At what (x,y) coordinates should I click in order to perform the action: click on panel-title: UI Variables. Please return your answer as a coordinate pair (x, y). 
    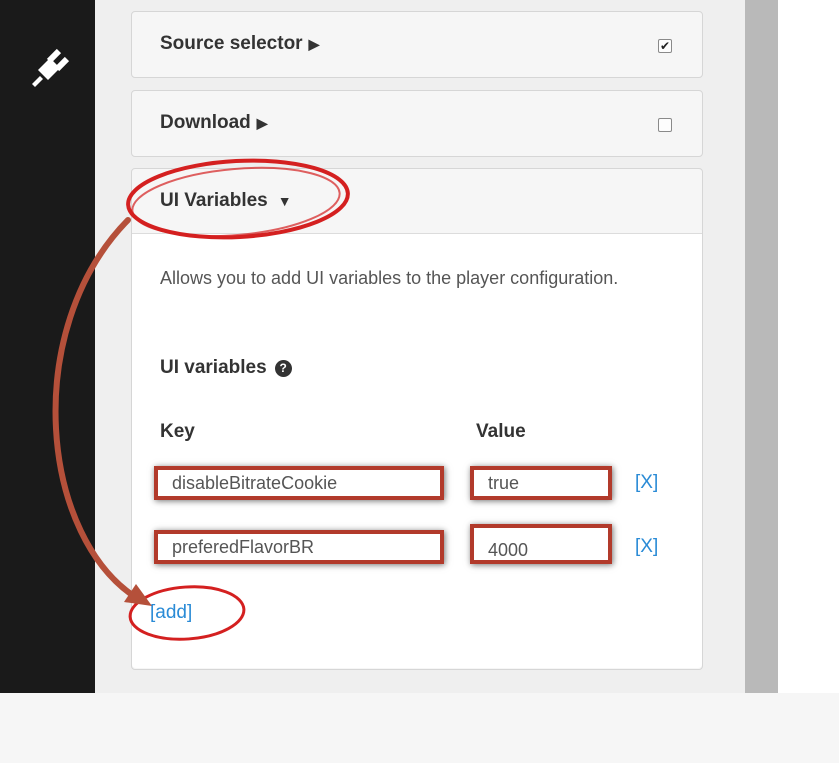
    Looking at the image, I should click on (214, 200).